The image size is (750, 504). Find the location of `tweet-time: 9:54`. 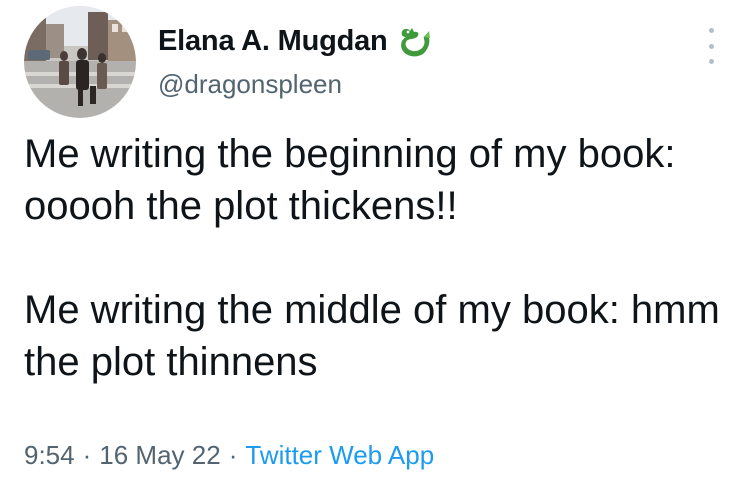

tweet-time: 9:54 is located at coordinates (49, 455).